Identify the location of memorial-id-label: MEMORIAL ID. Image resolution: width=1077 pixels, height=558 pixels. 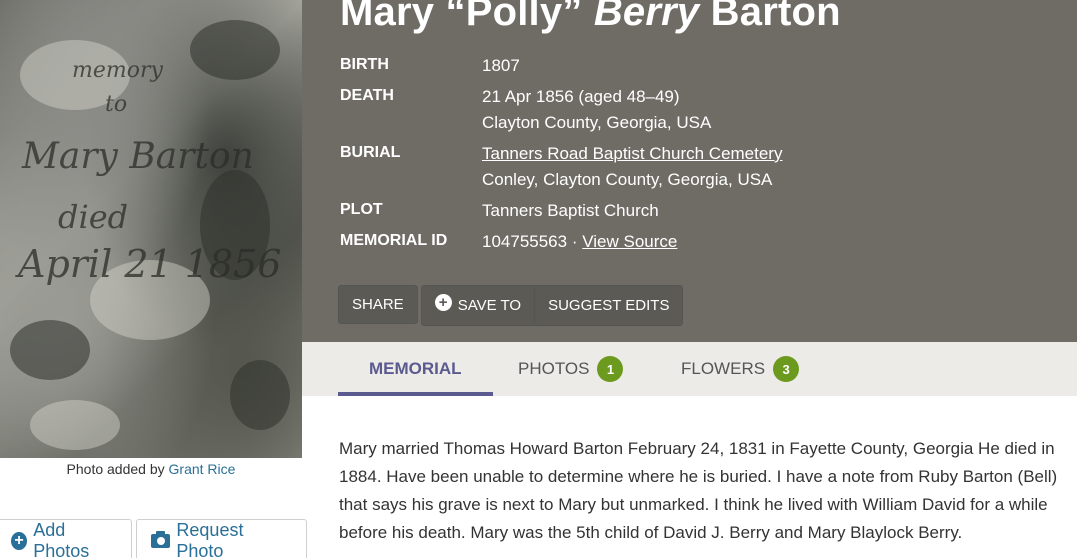
(394, 240).